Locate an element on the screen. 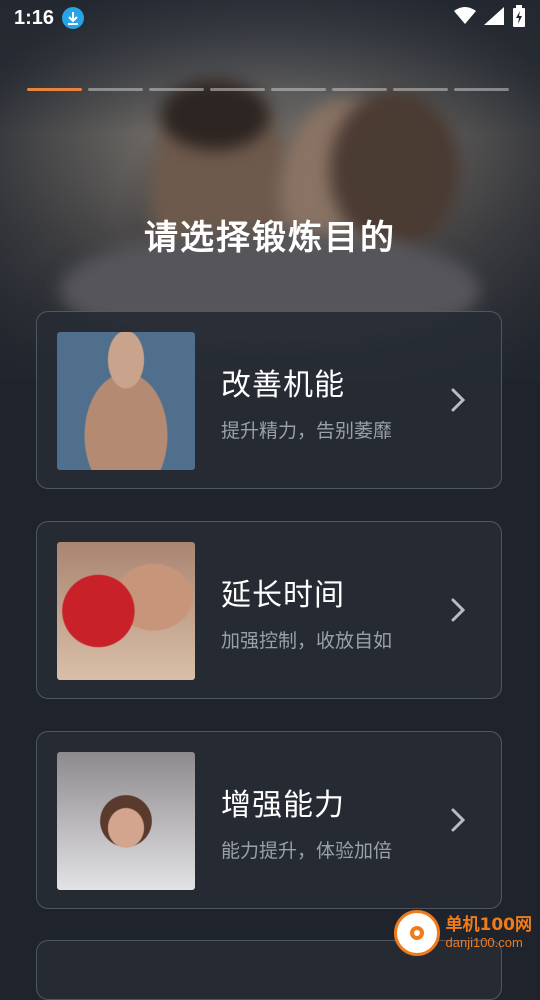 Image resolution: width=540 pixels, height=1000 pixels. watermark-name: 单机100网 is located at coordinates (489, 925).